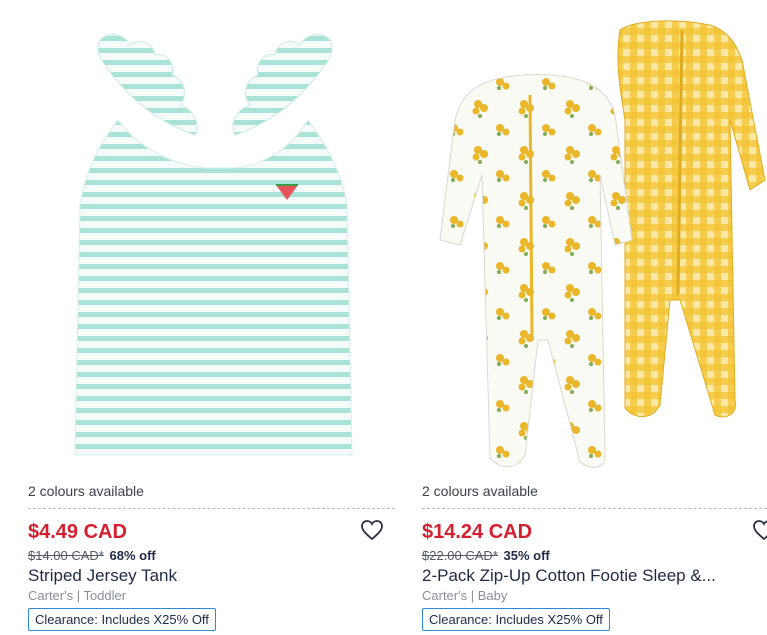 This screenshot has width=767, height=635. Describe the element at coordinates (77, 532) in the screenshot. I see `sale-price: $4.49 CAD` at that location.